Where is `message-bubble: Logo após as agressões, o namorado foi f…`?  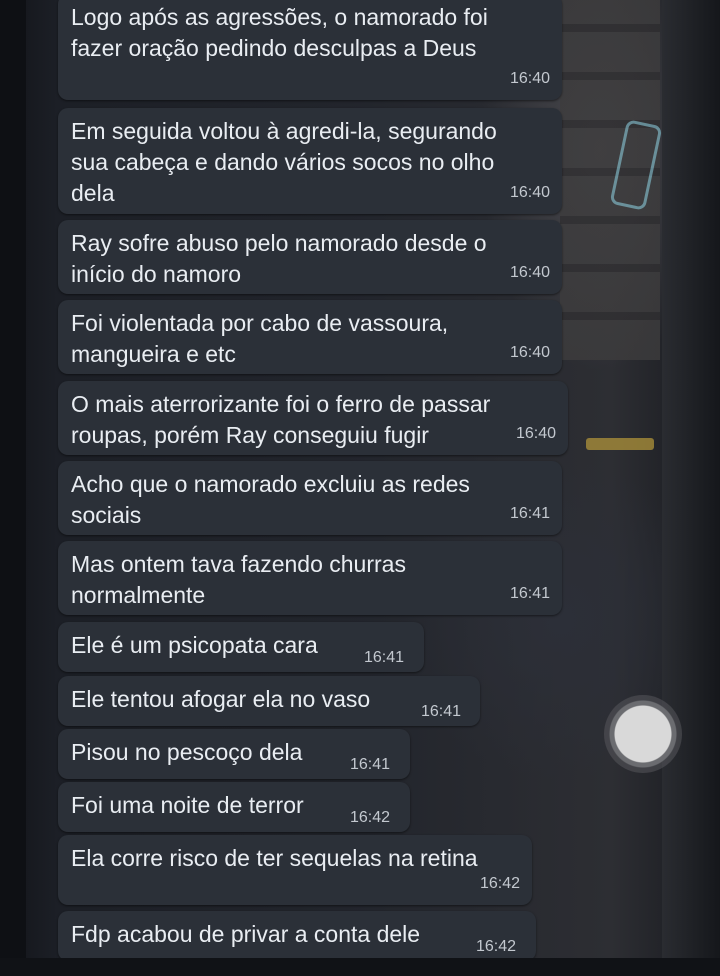 message-bubble: Logo após as agressões, o namorado foi f… is located at coordinates (310, 50).